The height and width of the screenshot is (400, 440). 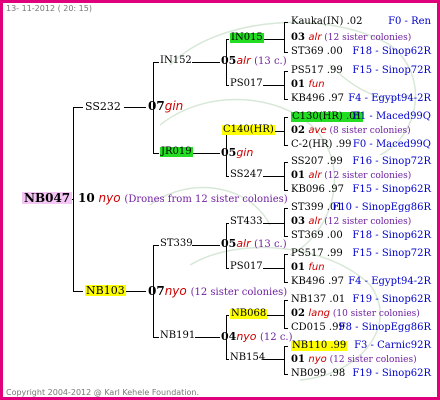 I want to click on gen2-nb191-generation: 04nyo (12 c.), so click(x=257, y=336).